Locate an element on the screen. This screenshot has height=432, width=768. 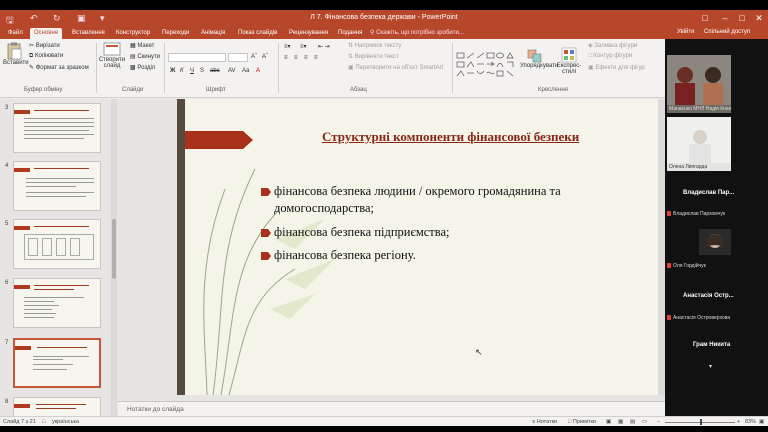
quick-styles-button: Експрес-стилі is located at coordinates (569, 61).